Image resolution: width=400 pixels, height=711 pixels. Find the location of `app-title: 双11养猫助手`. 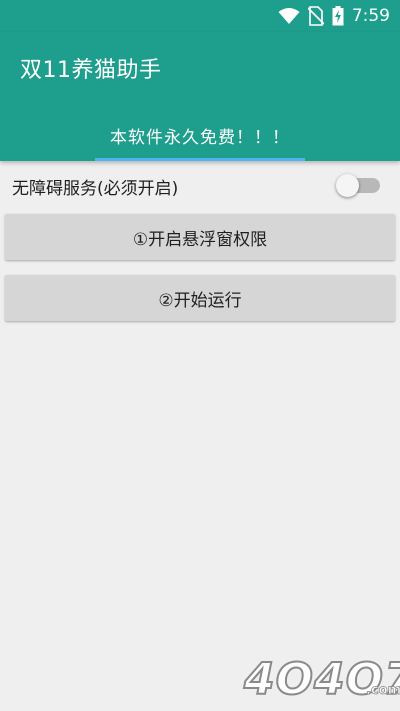

app-title: 双11养猫助手 is located at coordinates (91, 70).